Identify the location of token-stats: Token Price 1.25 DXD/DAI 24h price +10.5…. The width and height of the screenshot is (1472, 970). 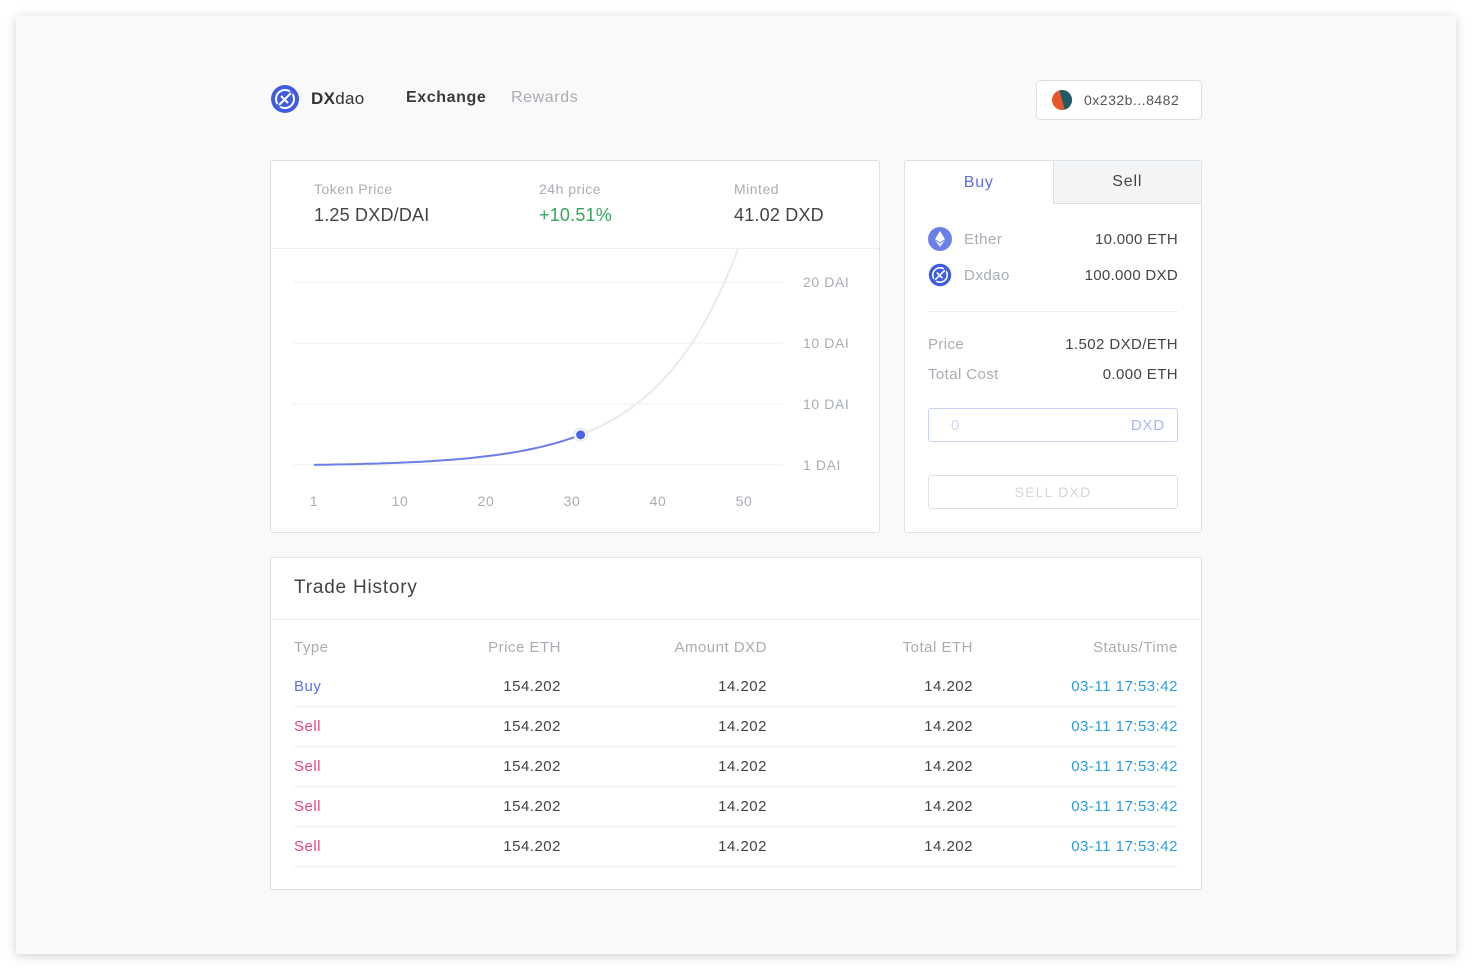
(575, 205).